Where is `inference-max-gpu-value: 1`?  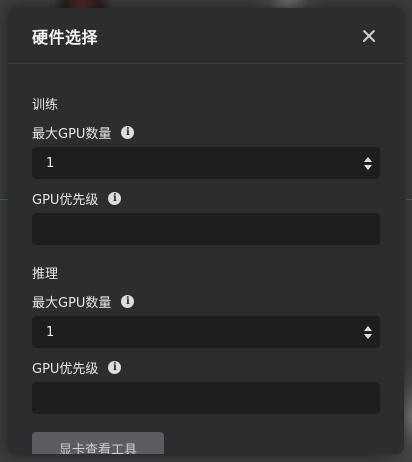
inference-max-gpu-value: 1 is located at coordinates (50, 332).